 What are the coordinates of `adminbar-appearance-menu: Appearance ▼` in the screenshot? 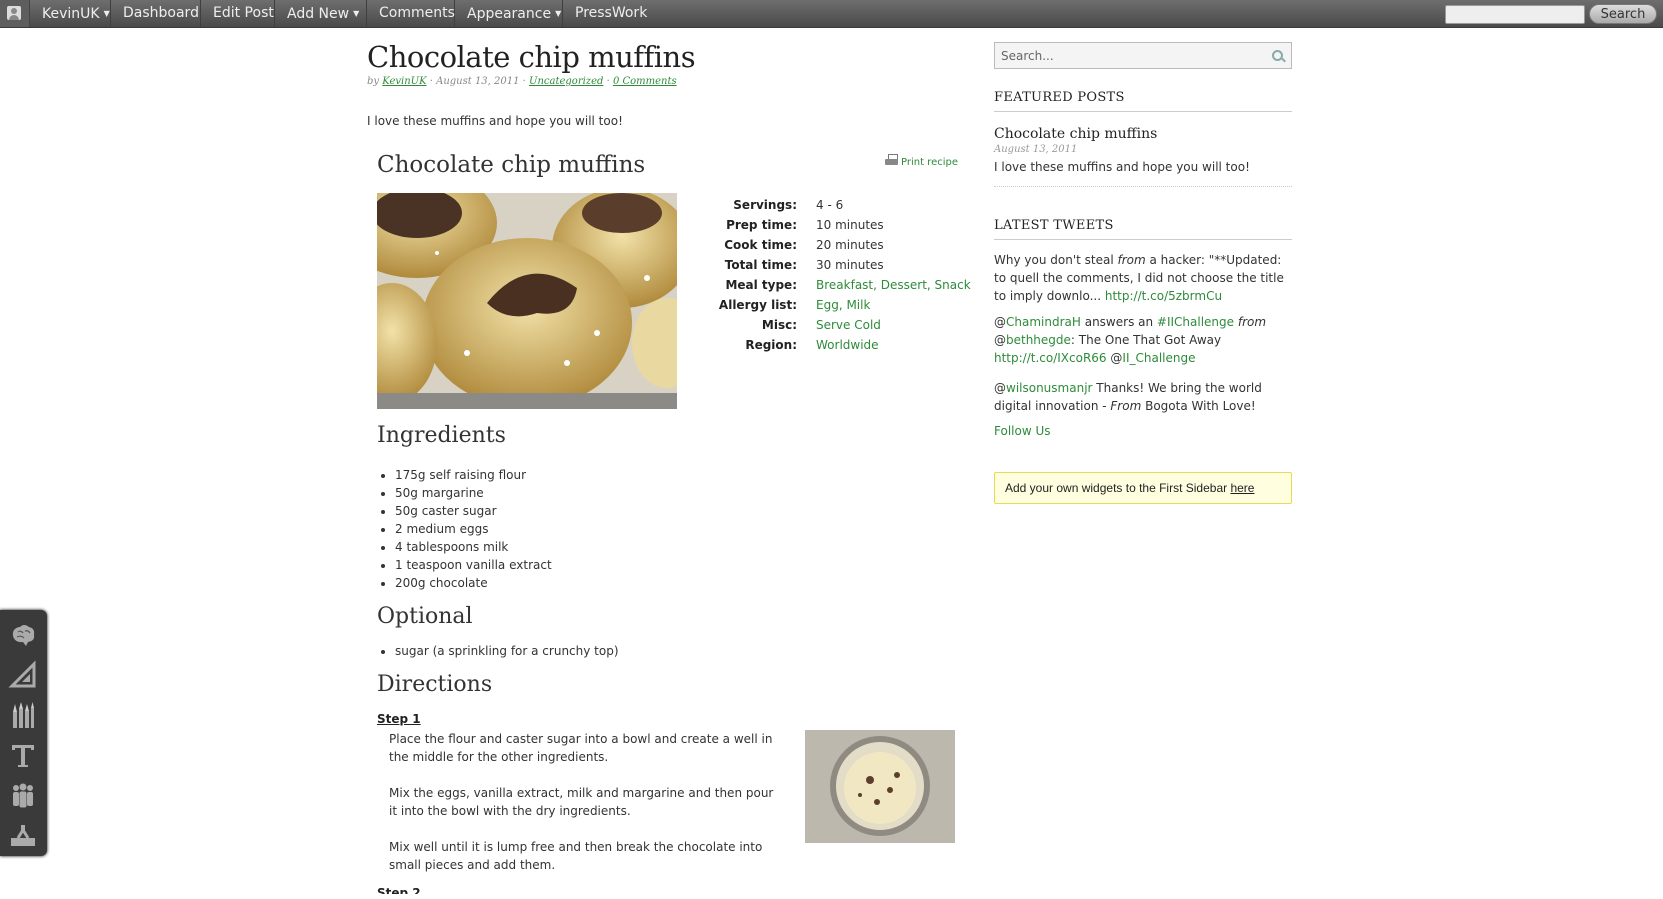 It's located at (509, 13).